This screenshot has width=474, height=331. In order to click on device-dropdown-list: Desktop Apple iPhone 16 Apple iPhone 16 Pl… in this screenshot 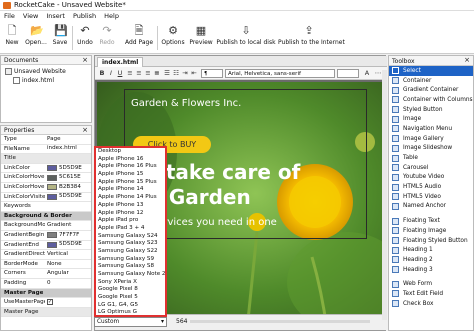, I will do `click(130, 235)`.